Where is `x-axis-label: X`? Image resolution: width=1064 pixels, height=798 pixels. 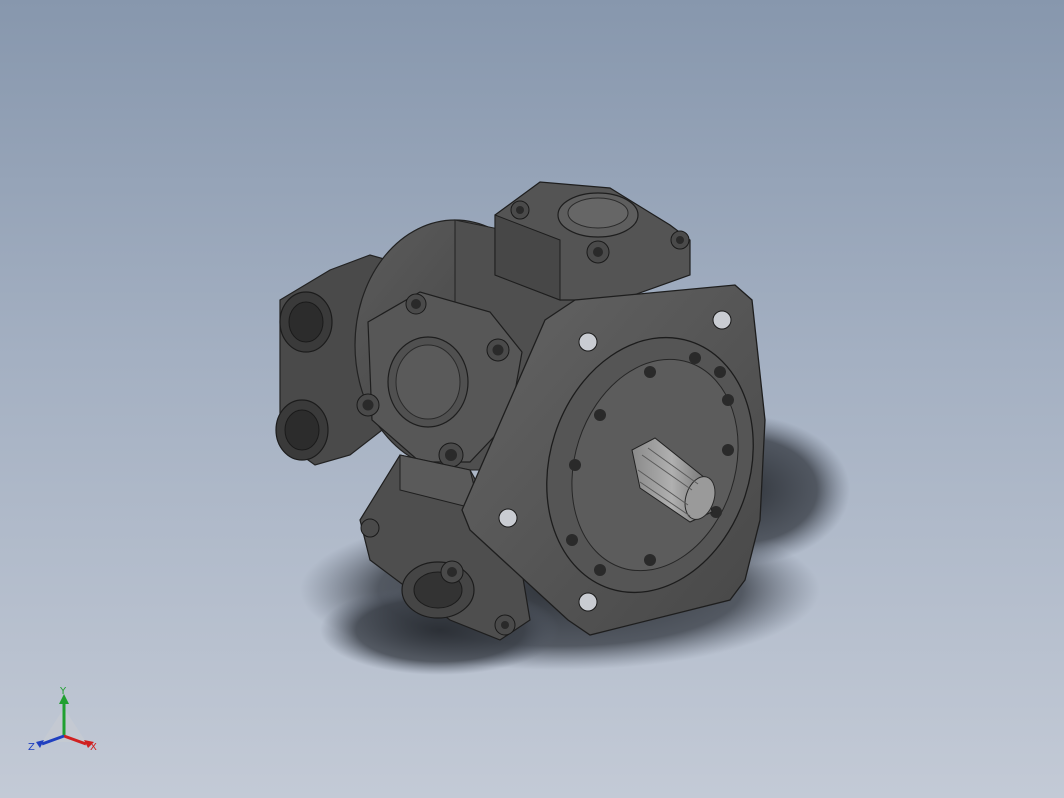 x-axis-label: X is located at coordinates (93, 747).